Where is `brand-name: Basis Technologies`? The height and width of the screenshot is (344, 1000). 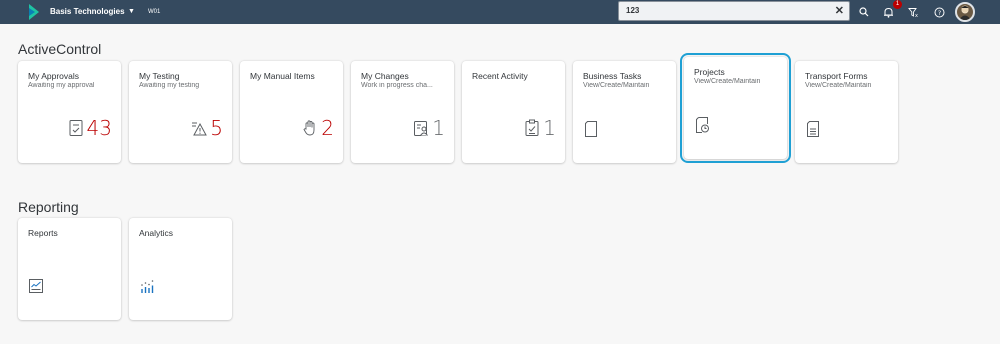 brand-name: Basis Technologies is located at coordinates (87, 12).